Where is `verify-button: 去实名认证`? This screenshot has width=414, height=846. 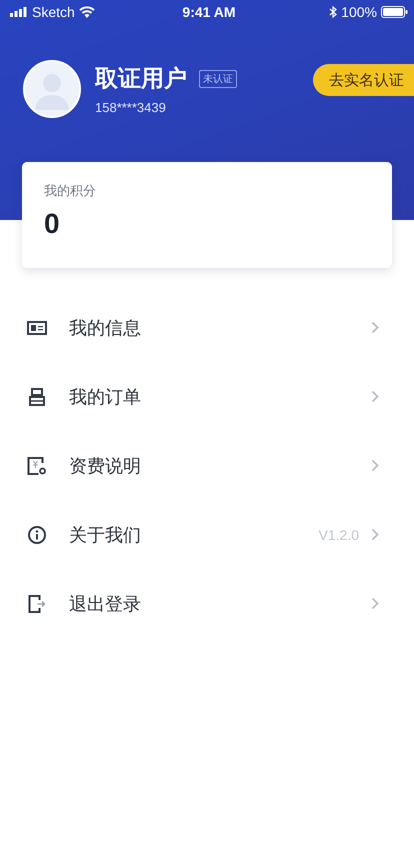 verify-button: 去实名认证 is located at coordinates (363, 80).